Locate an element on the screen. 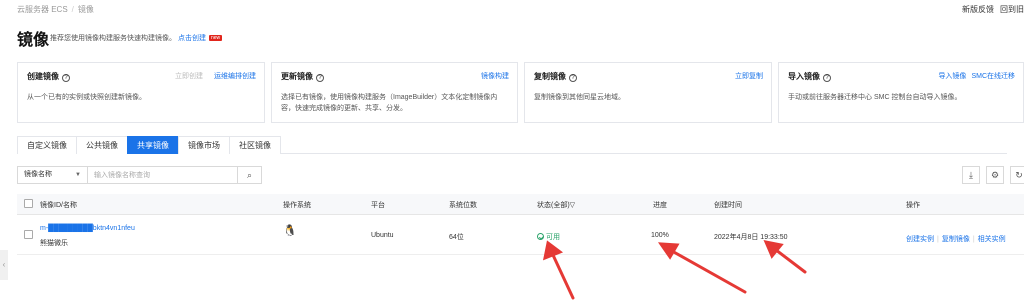 Image resolution: width=1024 pixels, height=306 pixels. annotation-arrowhead-progress is located at coordinates (669, 251).